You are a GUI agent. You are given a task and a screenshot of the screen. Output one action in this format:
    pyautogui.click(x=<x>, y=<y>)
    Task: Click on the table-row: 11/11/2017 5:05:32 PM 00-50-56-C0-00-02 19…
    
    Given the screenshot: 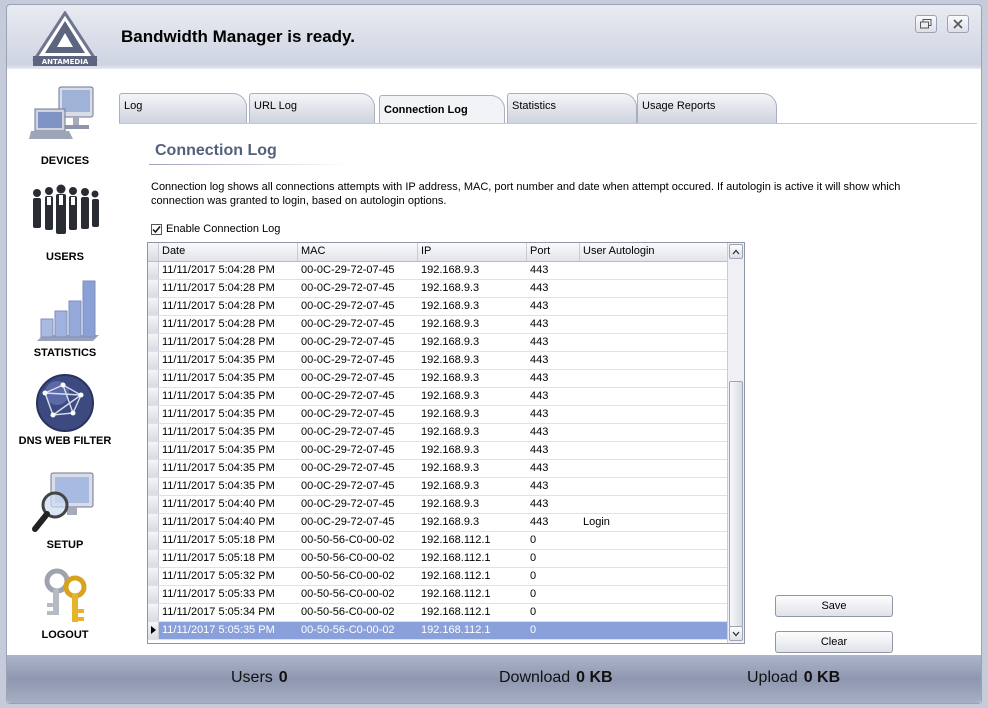 What is the action you would take?
    pyautogui.click(x=438, y=577)
    